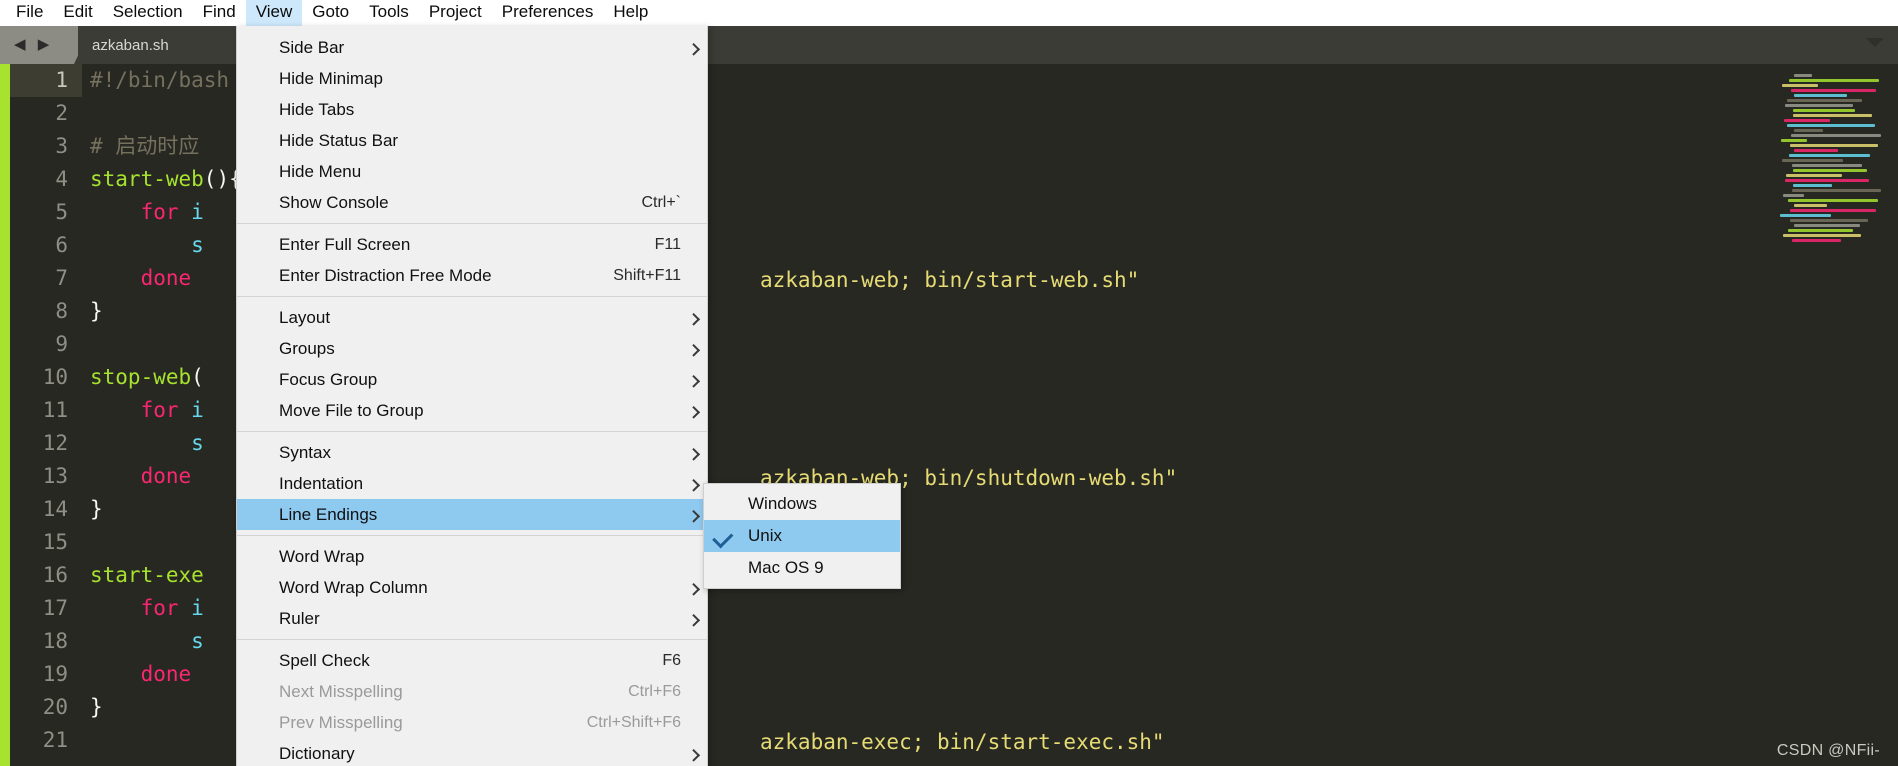 This screenshot has height=766, width=1898. Describe the element at coordinates (472, 660) in the screenshot. I see `menu-item-spell-check: Spell Check F6` at that location.